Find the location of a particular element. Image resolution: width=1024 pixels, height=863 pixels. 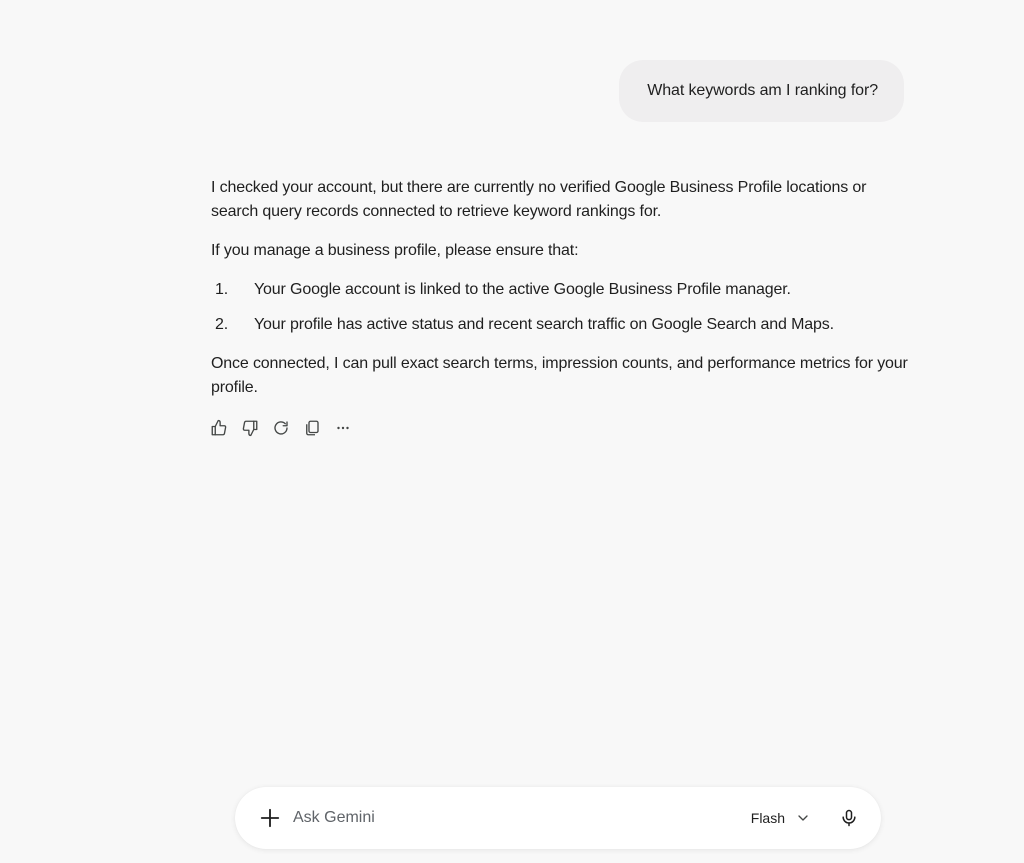

thumbs-up-button is located at coordinates (218, 427).